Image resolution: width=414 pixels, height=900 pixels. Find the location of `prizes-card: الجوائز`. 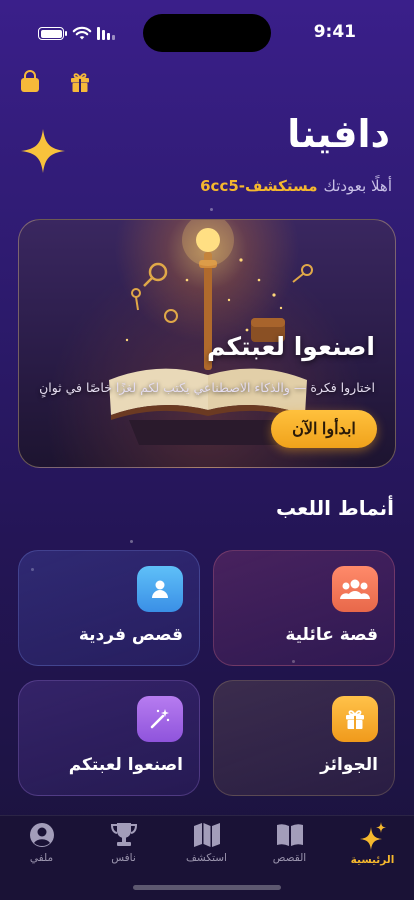

prizes-card: الجوائز is located at coordinates (304, 738).